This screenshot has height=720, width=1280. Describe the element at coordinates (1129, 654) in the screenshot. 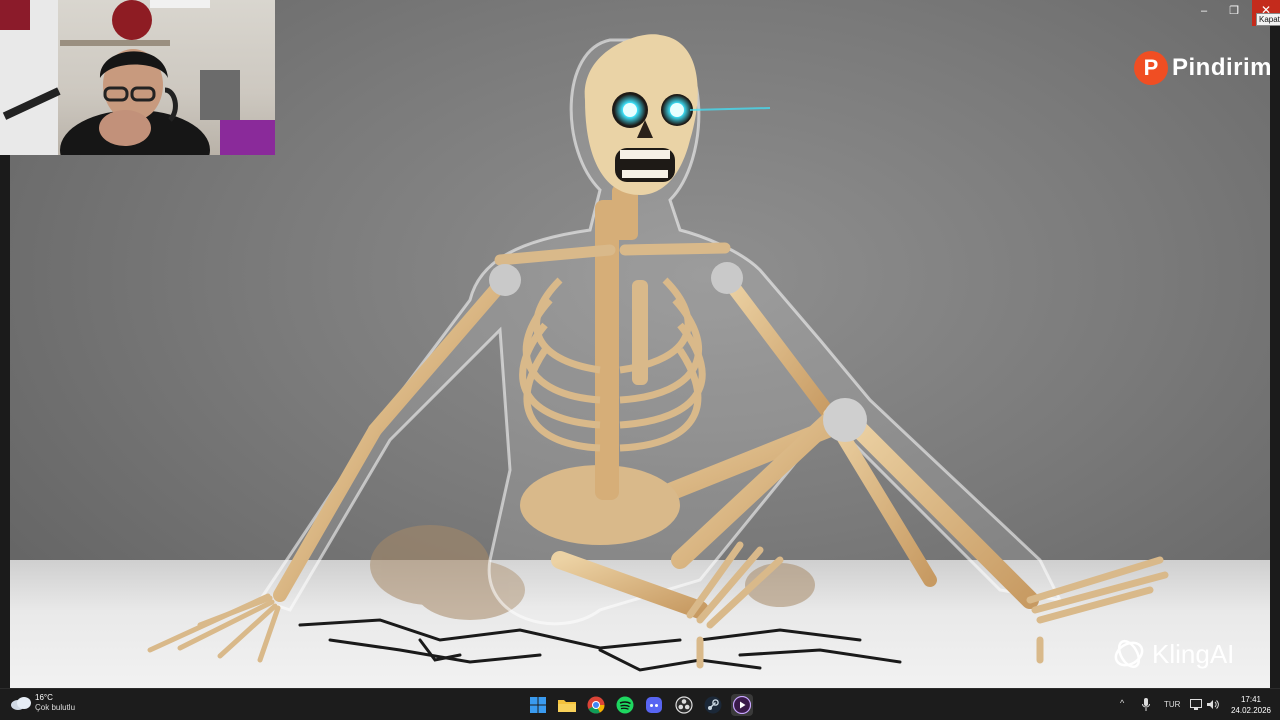

I see `klingai-logo-icon` at that location.